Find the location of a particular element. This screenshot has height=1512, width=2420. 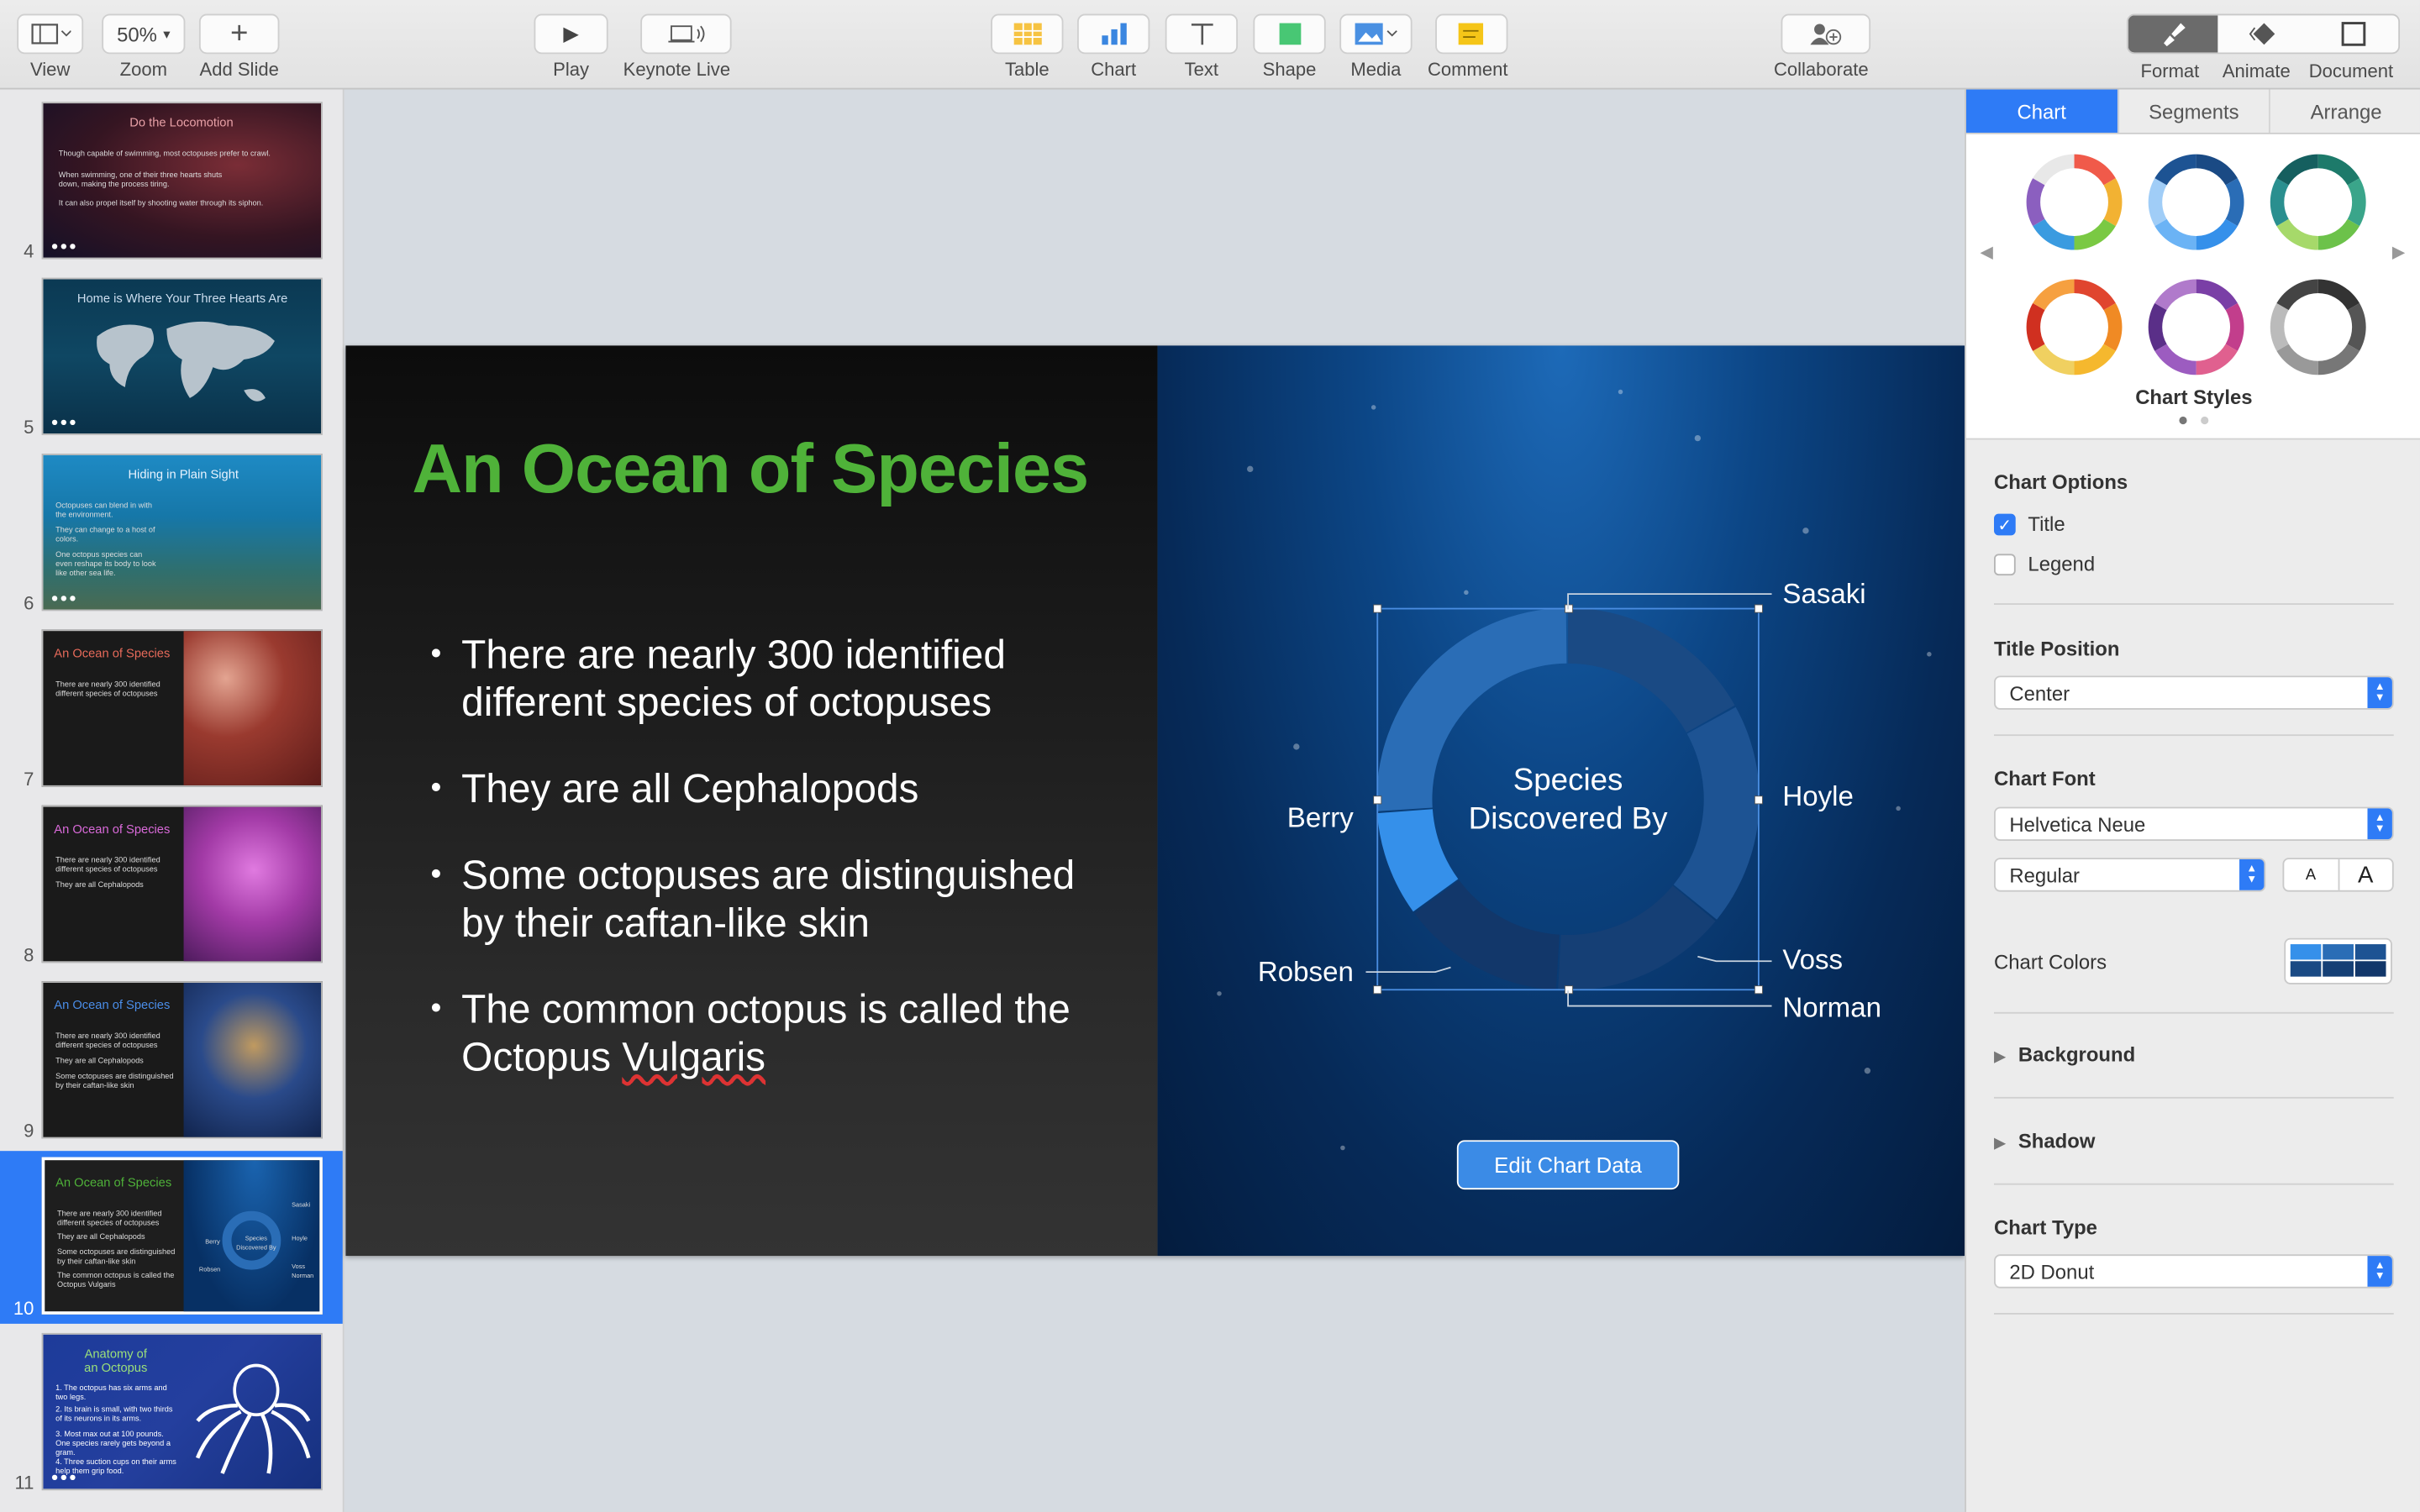

media-control: Media is located at coordinates (1376, 47).